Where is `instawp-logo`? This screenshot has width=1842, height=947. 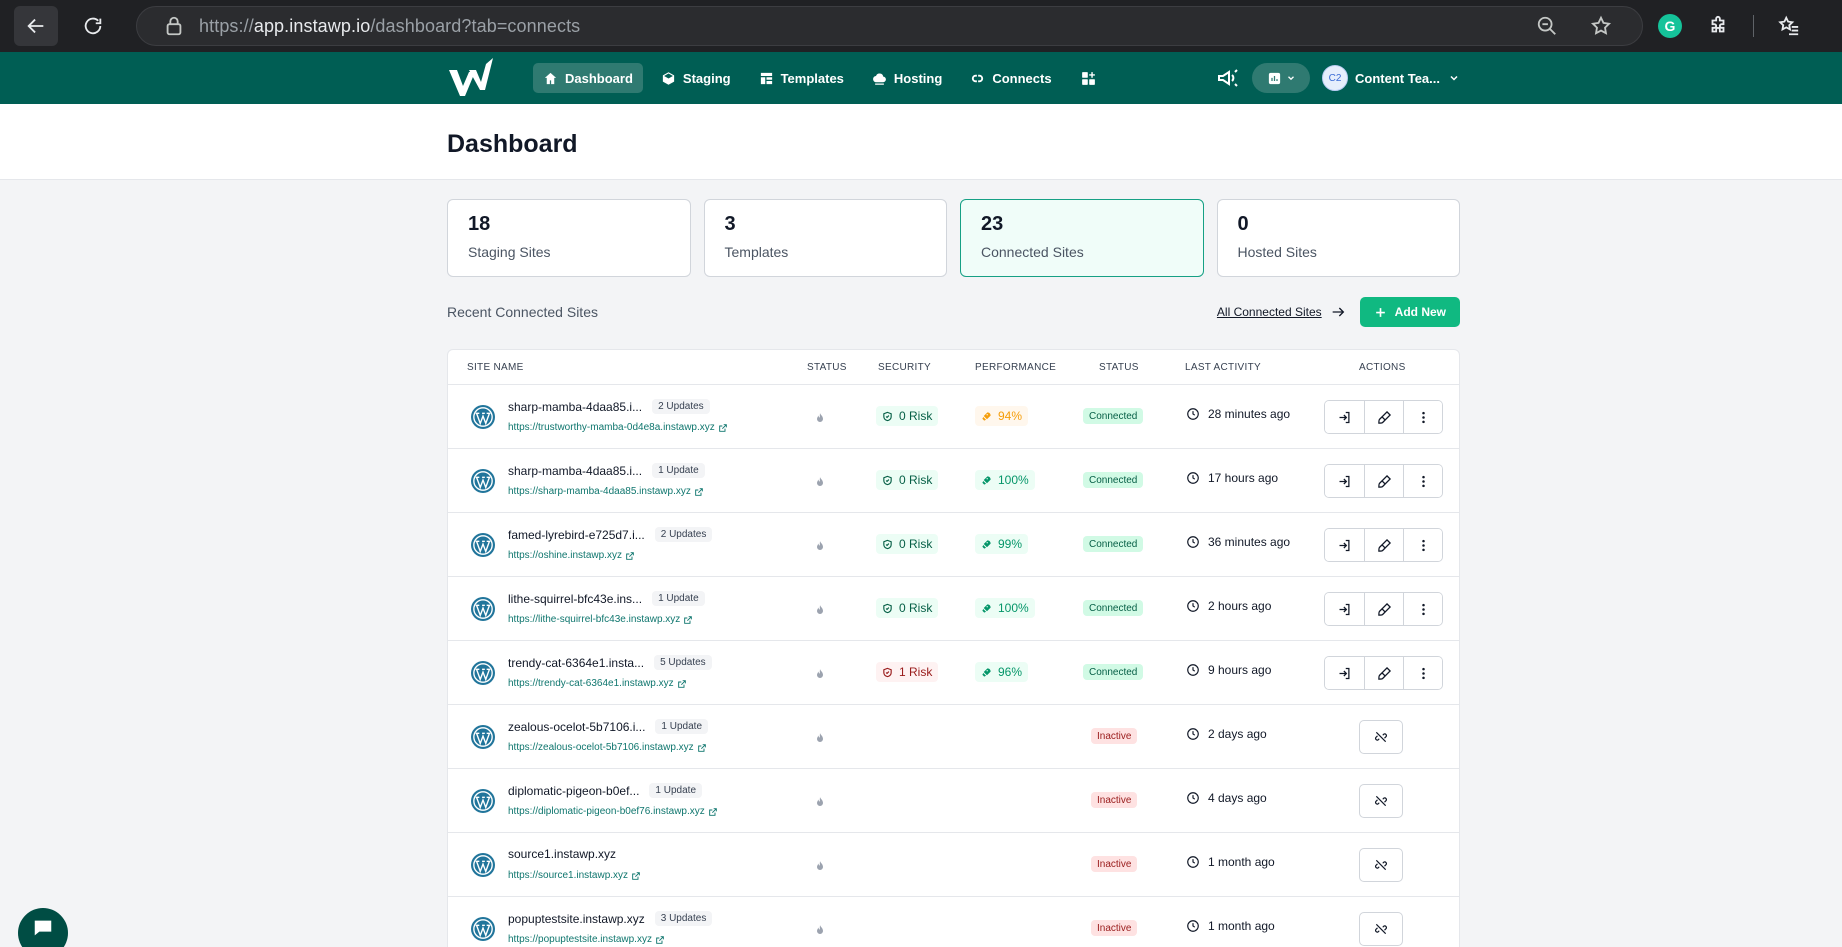 instawp-logo is located at coordinates (470, 78).